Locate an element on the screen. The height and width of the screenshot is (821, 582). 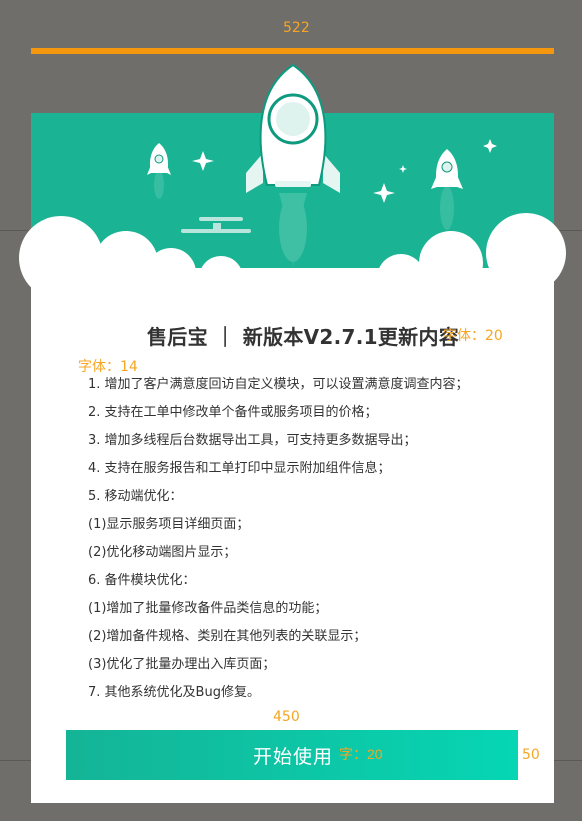
list-item: (2)优化移动端图片显示； is located at coordinates (162, 552).